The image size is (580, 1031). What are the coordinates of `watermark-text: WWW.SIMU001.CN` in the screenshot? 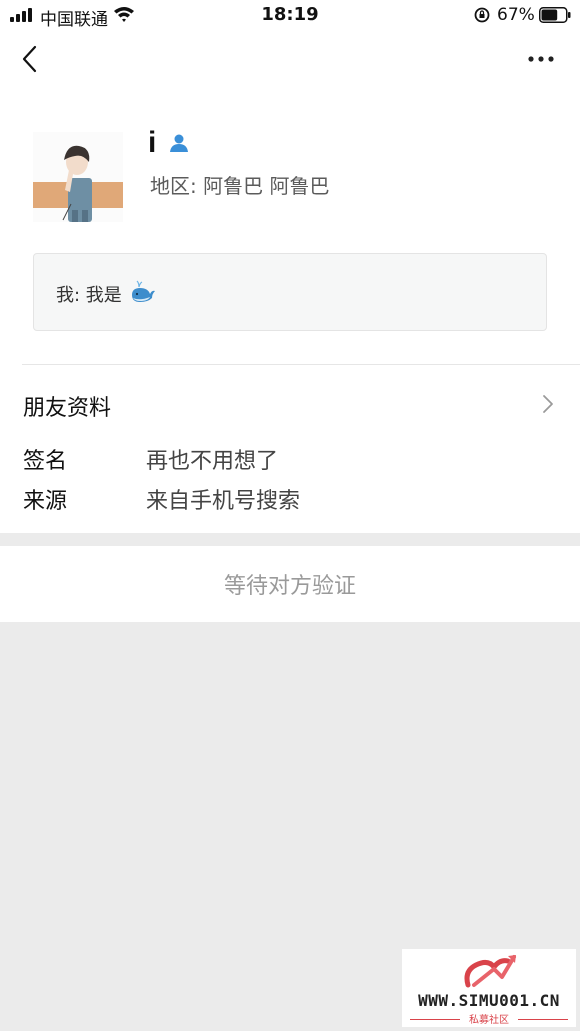 It's located at (489, 1000).